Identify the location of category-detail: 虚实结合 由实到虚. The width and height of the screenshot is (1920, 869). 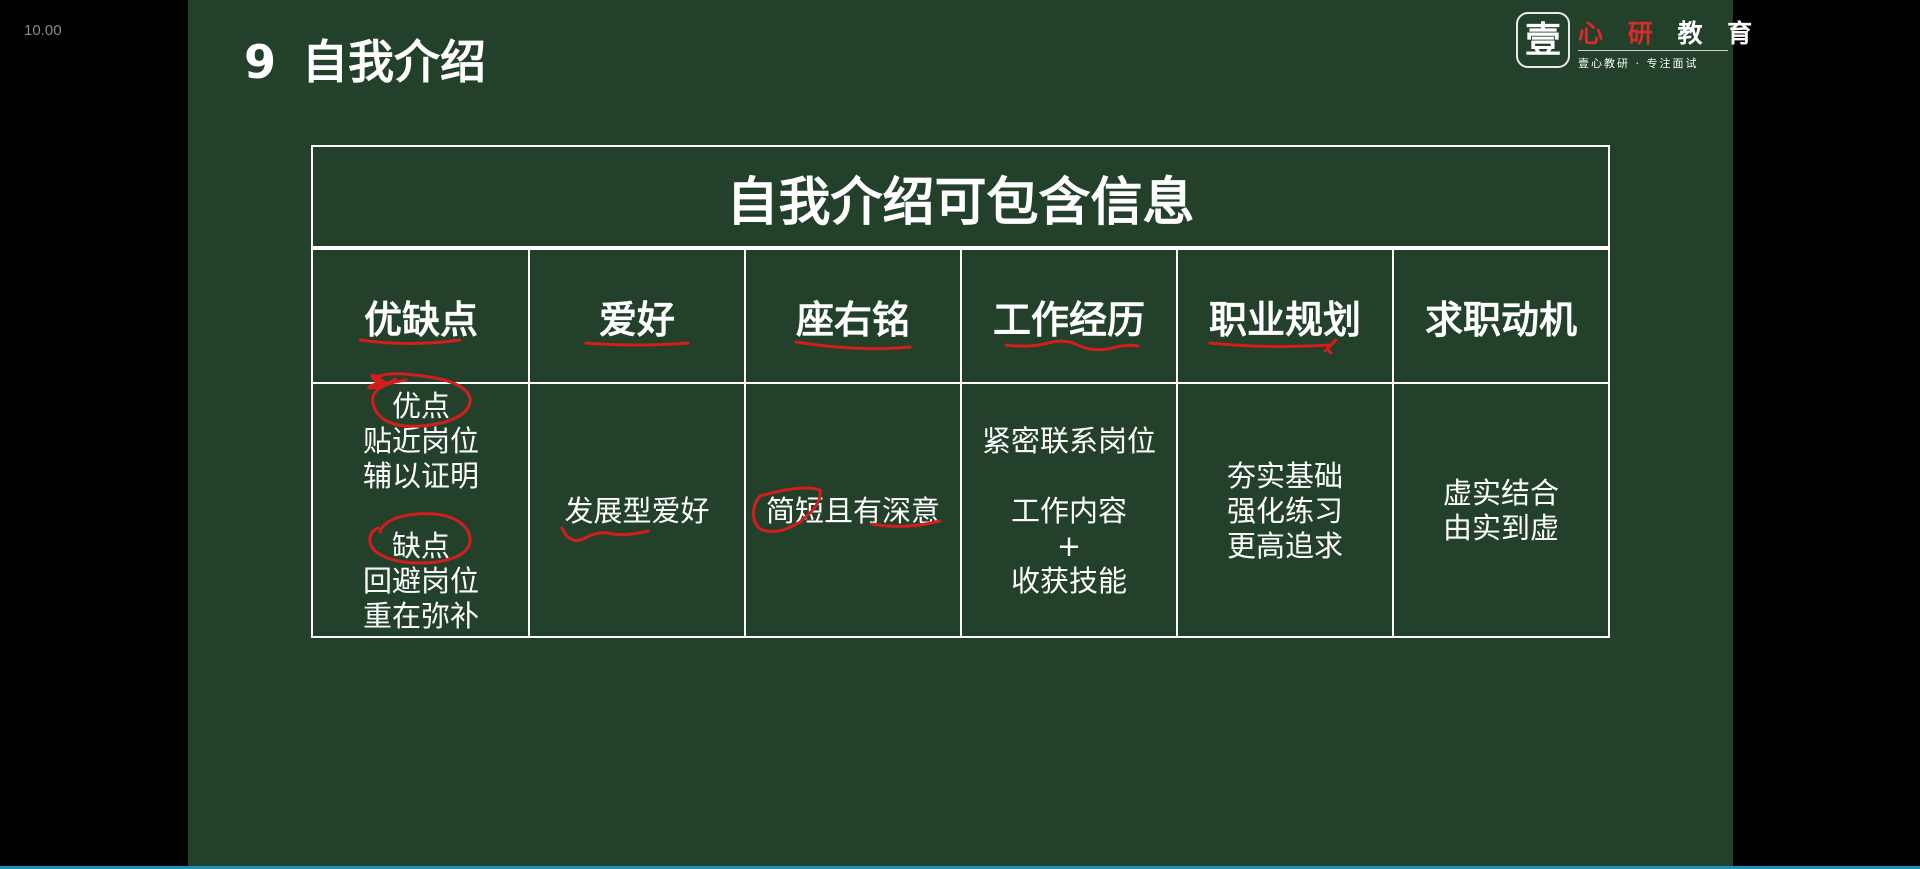
(1501, 511).